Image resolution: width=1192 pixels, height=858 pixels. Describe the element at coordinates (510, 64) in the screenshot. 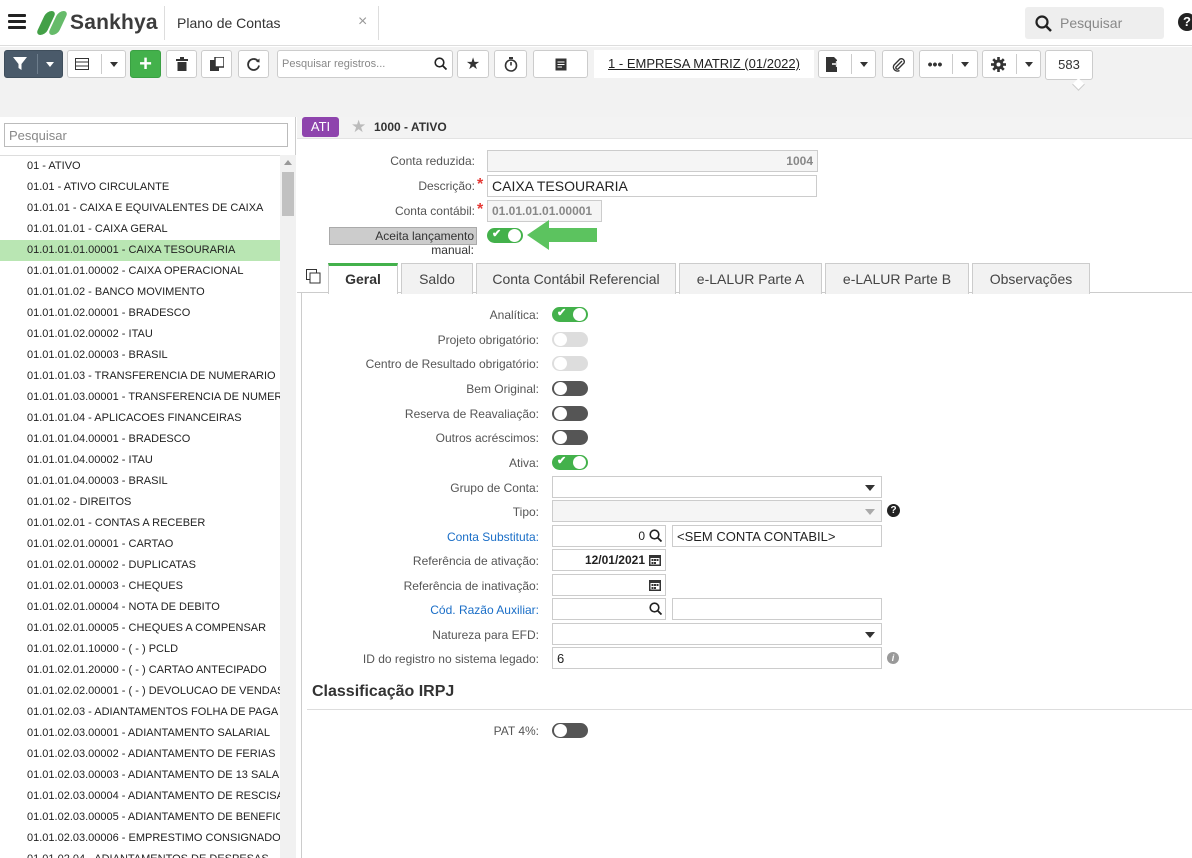

I see `timer-button` at that location.